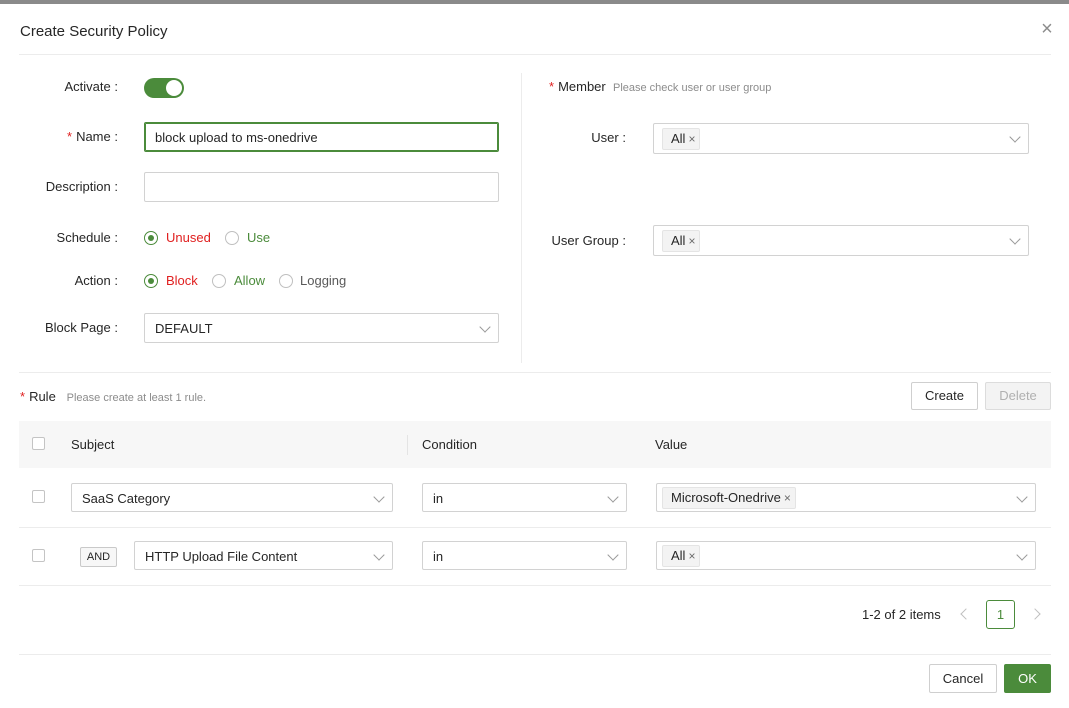 This screenshot has height=708, width=1069. What do you see at coordinates (87, 237) in the screenshot?
I see `schedule-label: Schedule :` at bounding box center [87, 237].